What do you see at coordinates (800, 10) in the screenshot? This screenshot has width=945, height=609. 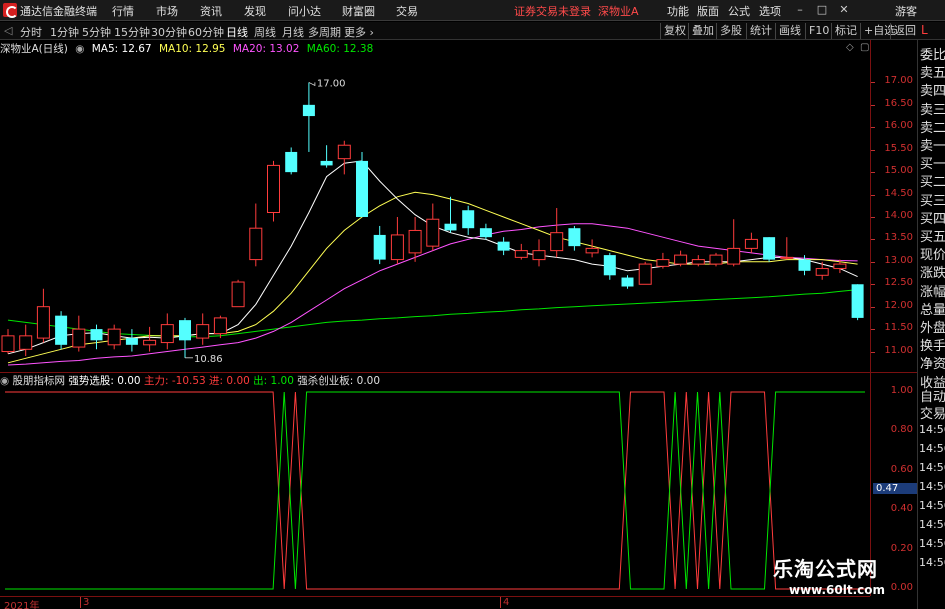 I see `minimize-icon: –` at bounding box center [800, 10].